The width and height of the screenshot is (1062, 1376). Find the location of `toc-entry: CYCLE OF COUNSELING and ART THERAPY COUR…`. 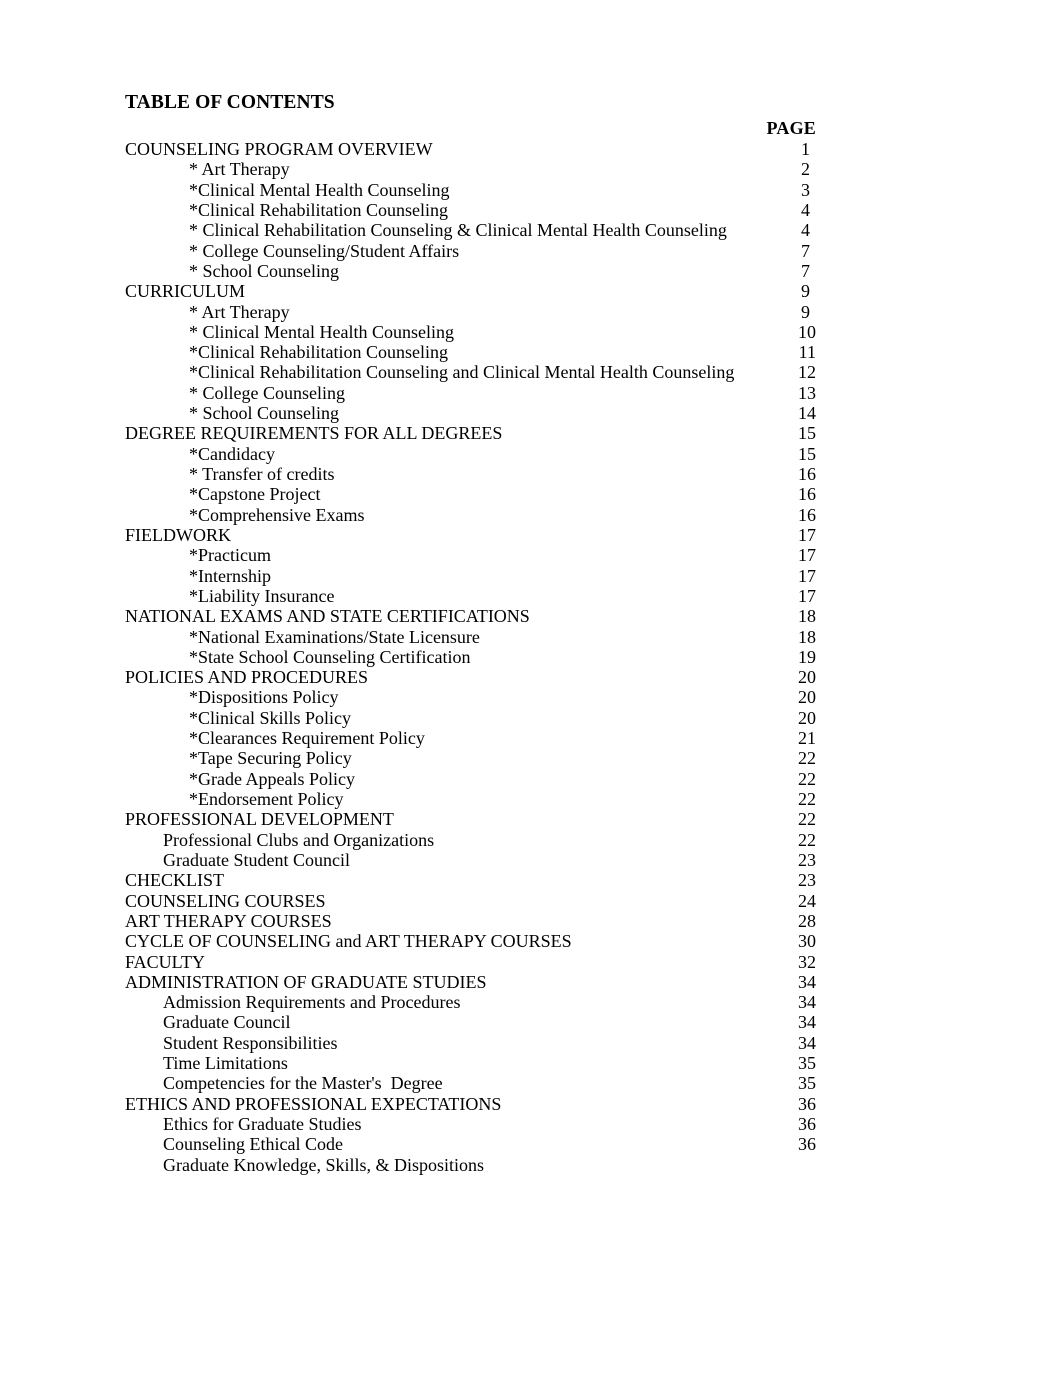

toc-entry: CYCLE OF COUNSELING and ART THERAPY COUR… is located at coordinates (531, 941).